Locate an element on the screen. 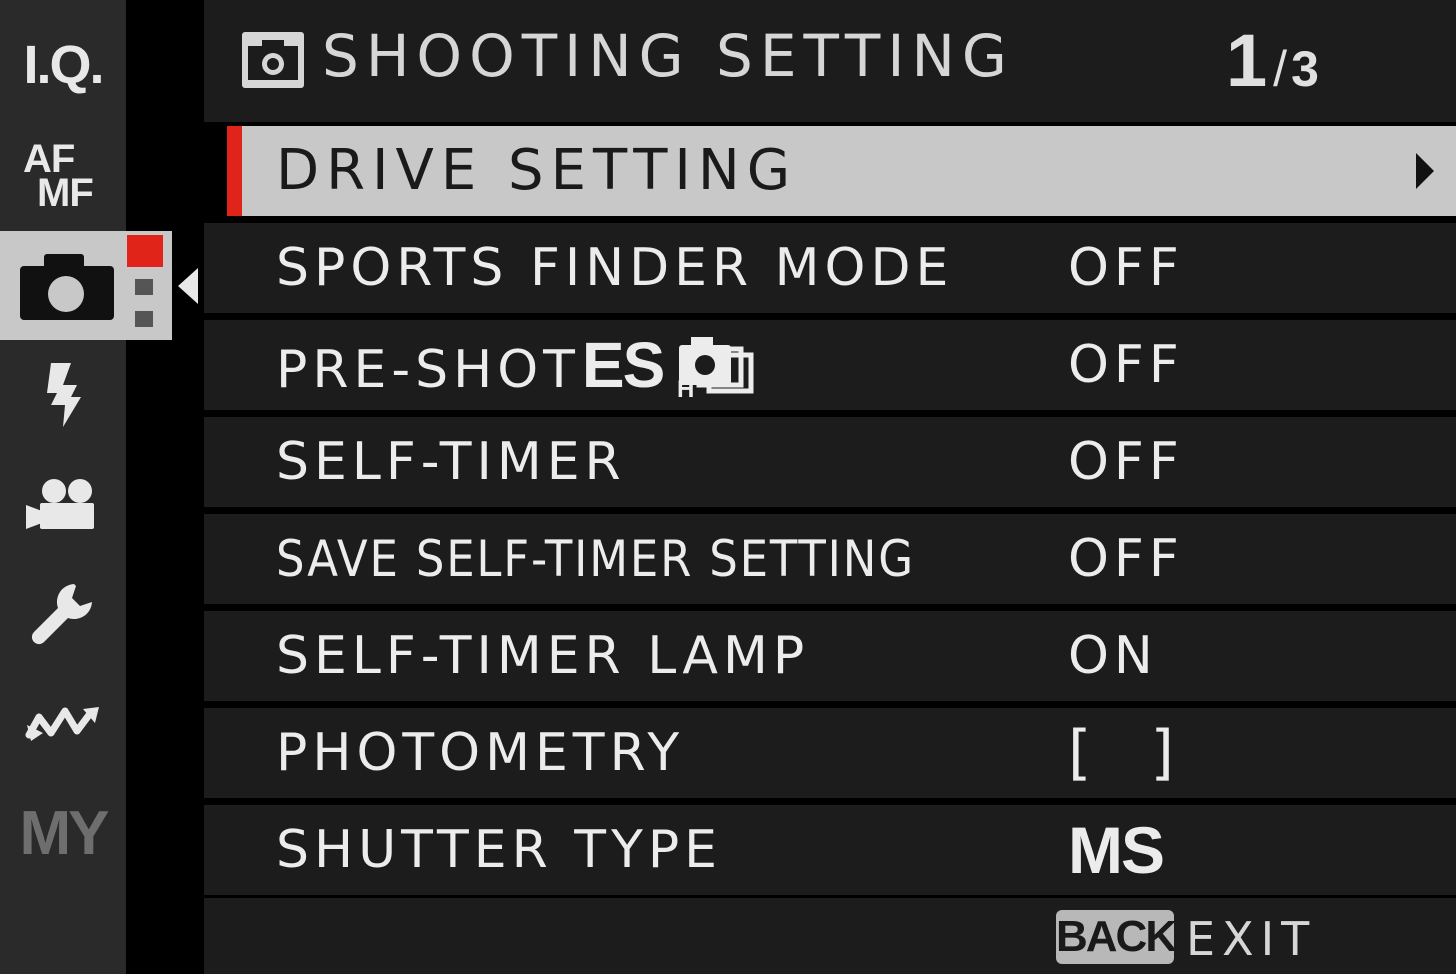 The height and width of the screenshot is (974, 1456). menu-item-save-self-timer-setting: SAVE SELF-TIMER SETTING OFF is located at coordinates (830, 559).